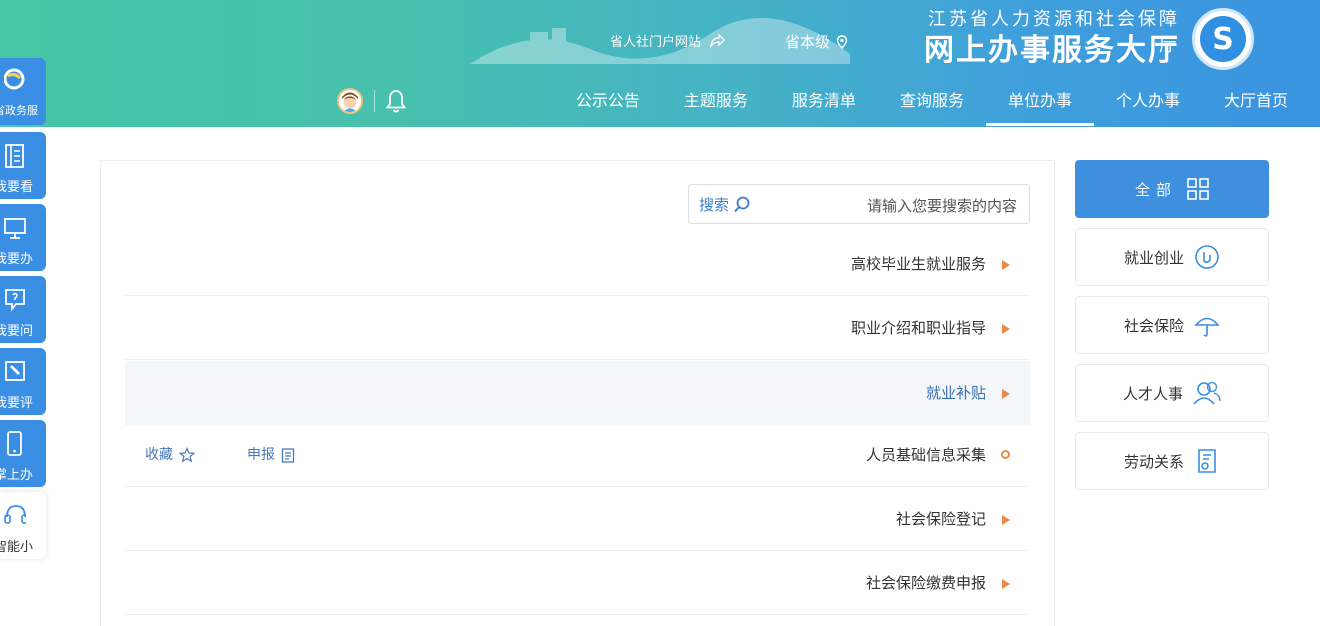  Describe the element at coordinates (1207, 257) in the screenshot. I see `employment-icon` at that location.